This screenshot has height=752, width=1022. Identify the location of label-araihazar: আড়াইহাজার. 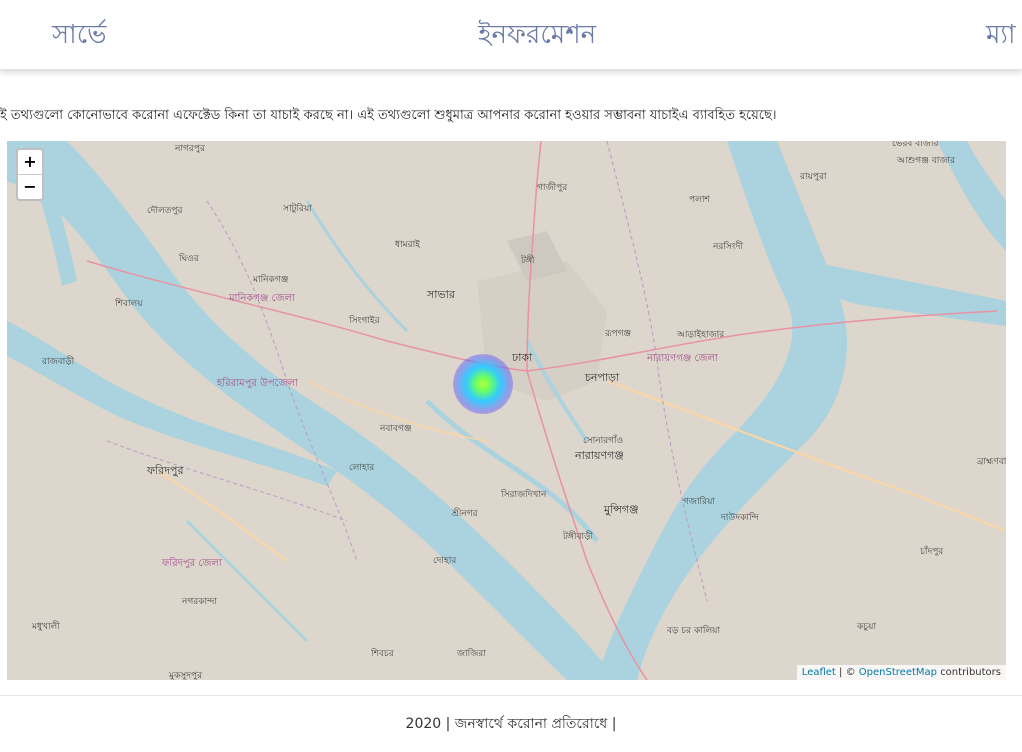
(700, 334).